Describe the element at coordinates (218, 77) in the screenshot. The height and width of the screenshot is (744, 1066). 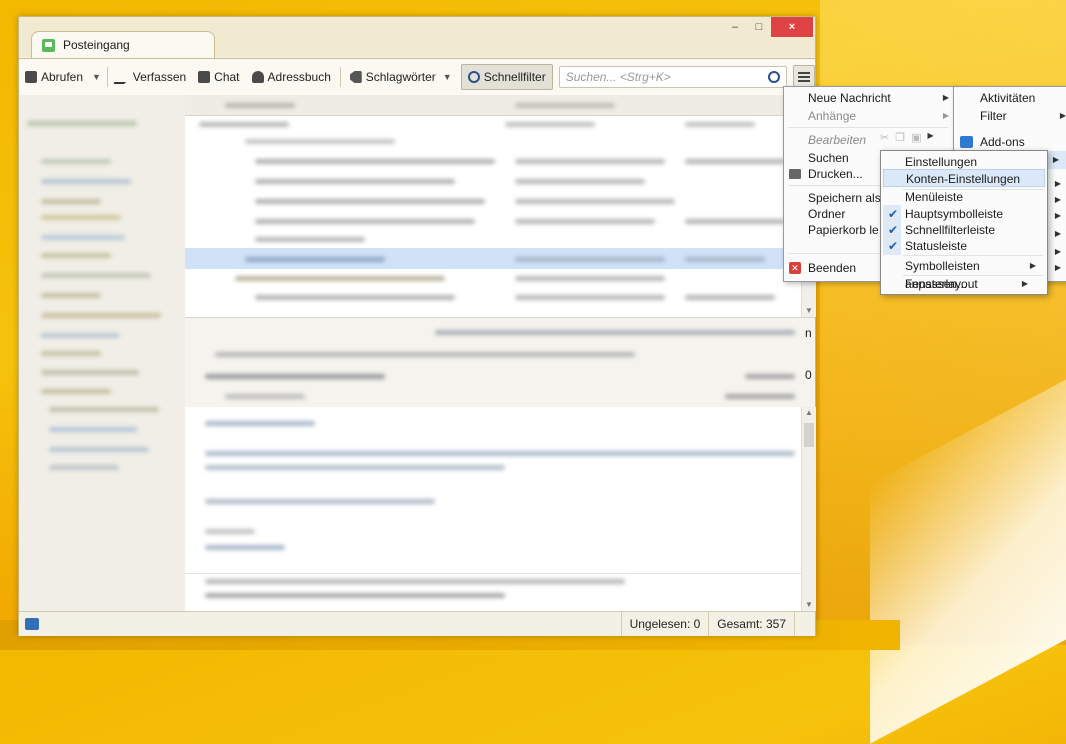
I see `chat-button: Chat` at that location.